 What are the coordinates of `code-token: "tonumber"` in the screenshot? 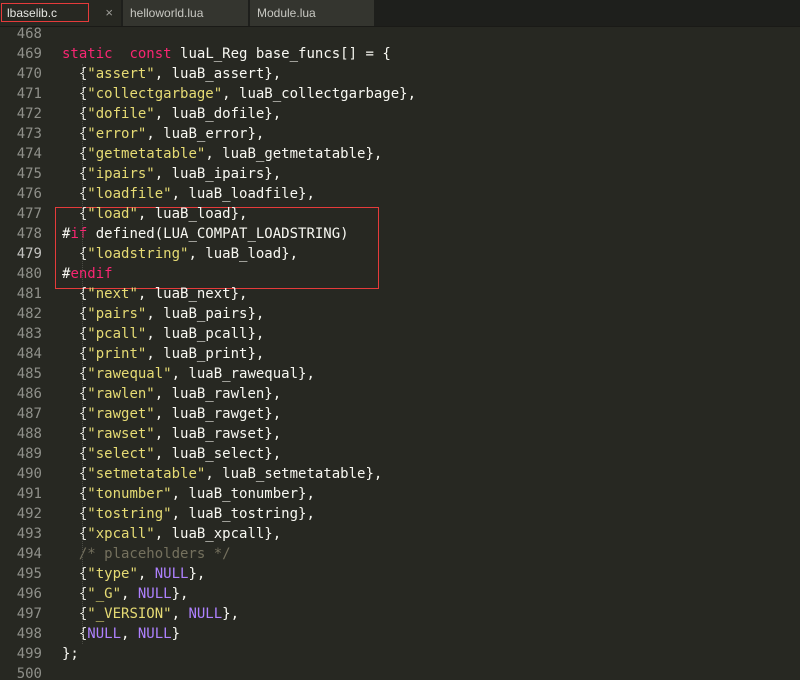 It's located at (129, 494).